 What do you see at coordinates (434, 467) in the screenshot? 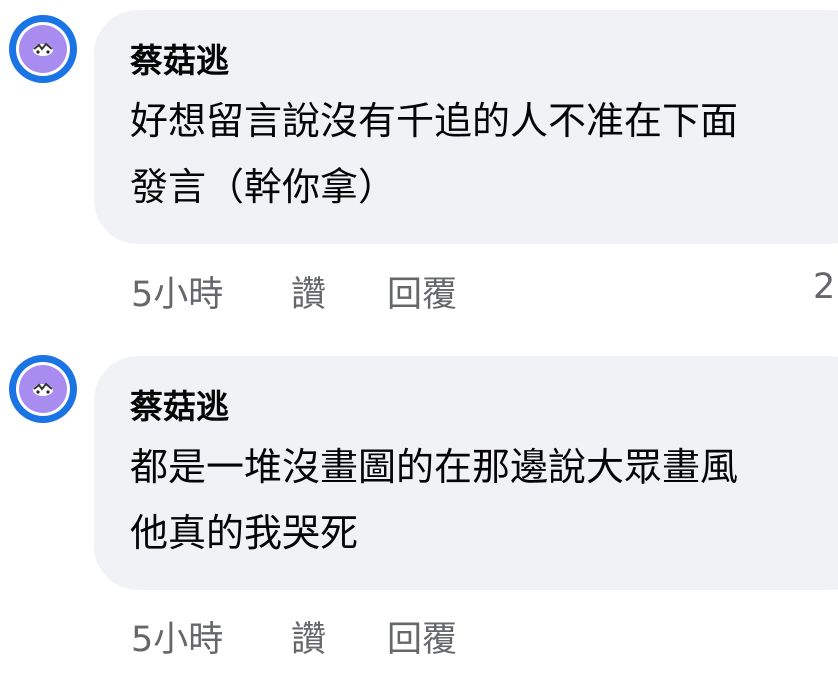
I see `comment-text-line: 都是一堆沒畫圖的在那邊說大眾畫風` at bounding box center [434, 467].